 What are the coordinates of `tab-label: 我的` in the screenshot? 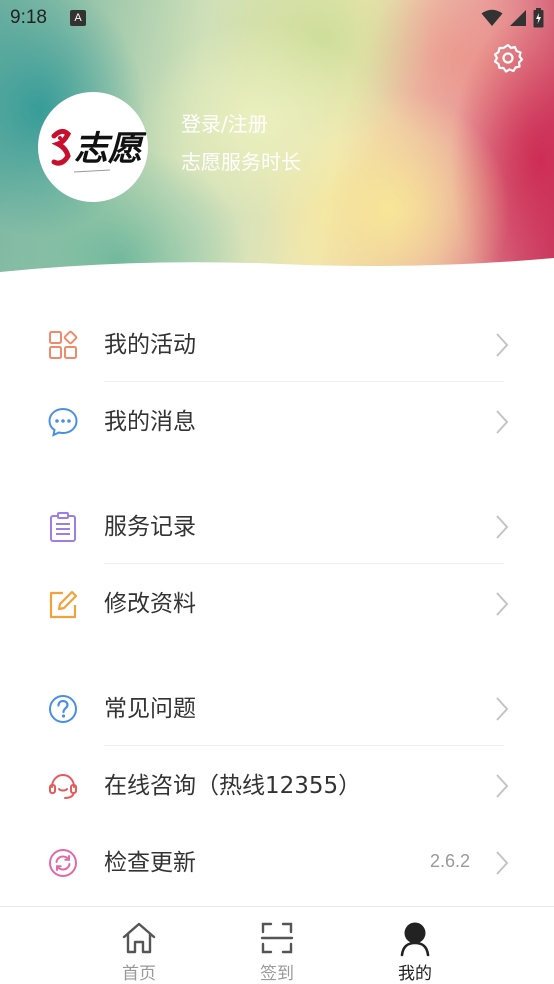 It's located at (415, 974).